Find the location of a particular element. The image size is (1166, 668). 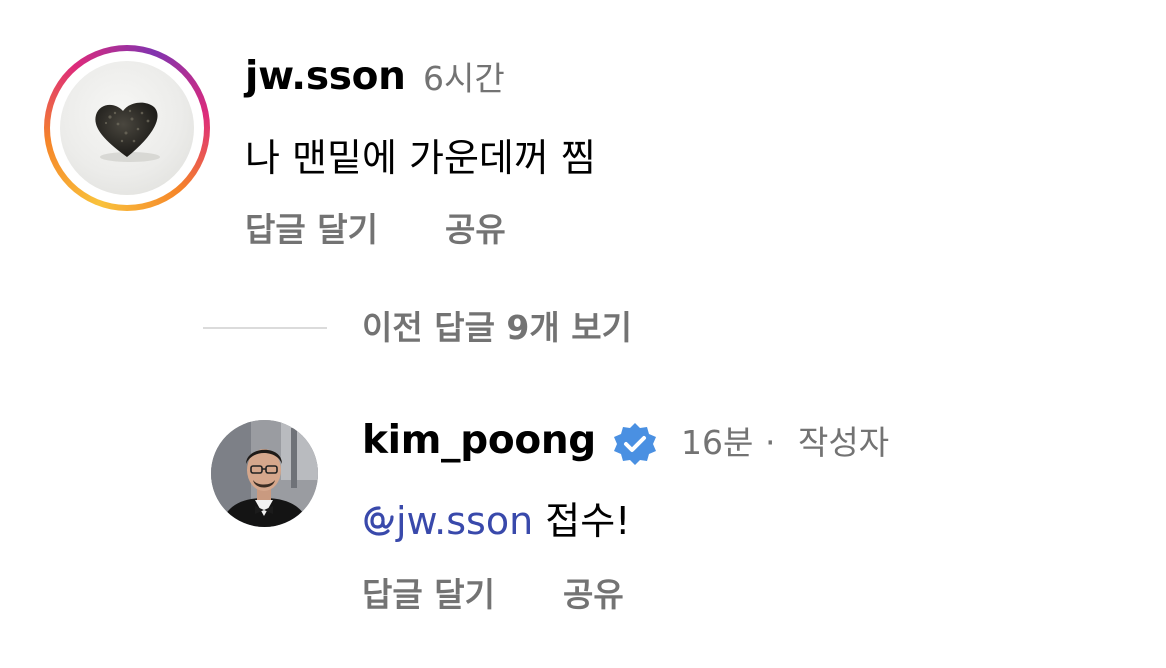

replies-divider is located at coordinates (265, 328).